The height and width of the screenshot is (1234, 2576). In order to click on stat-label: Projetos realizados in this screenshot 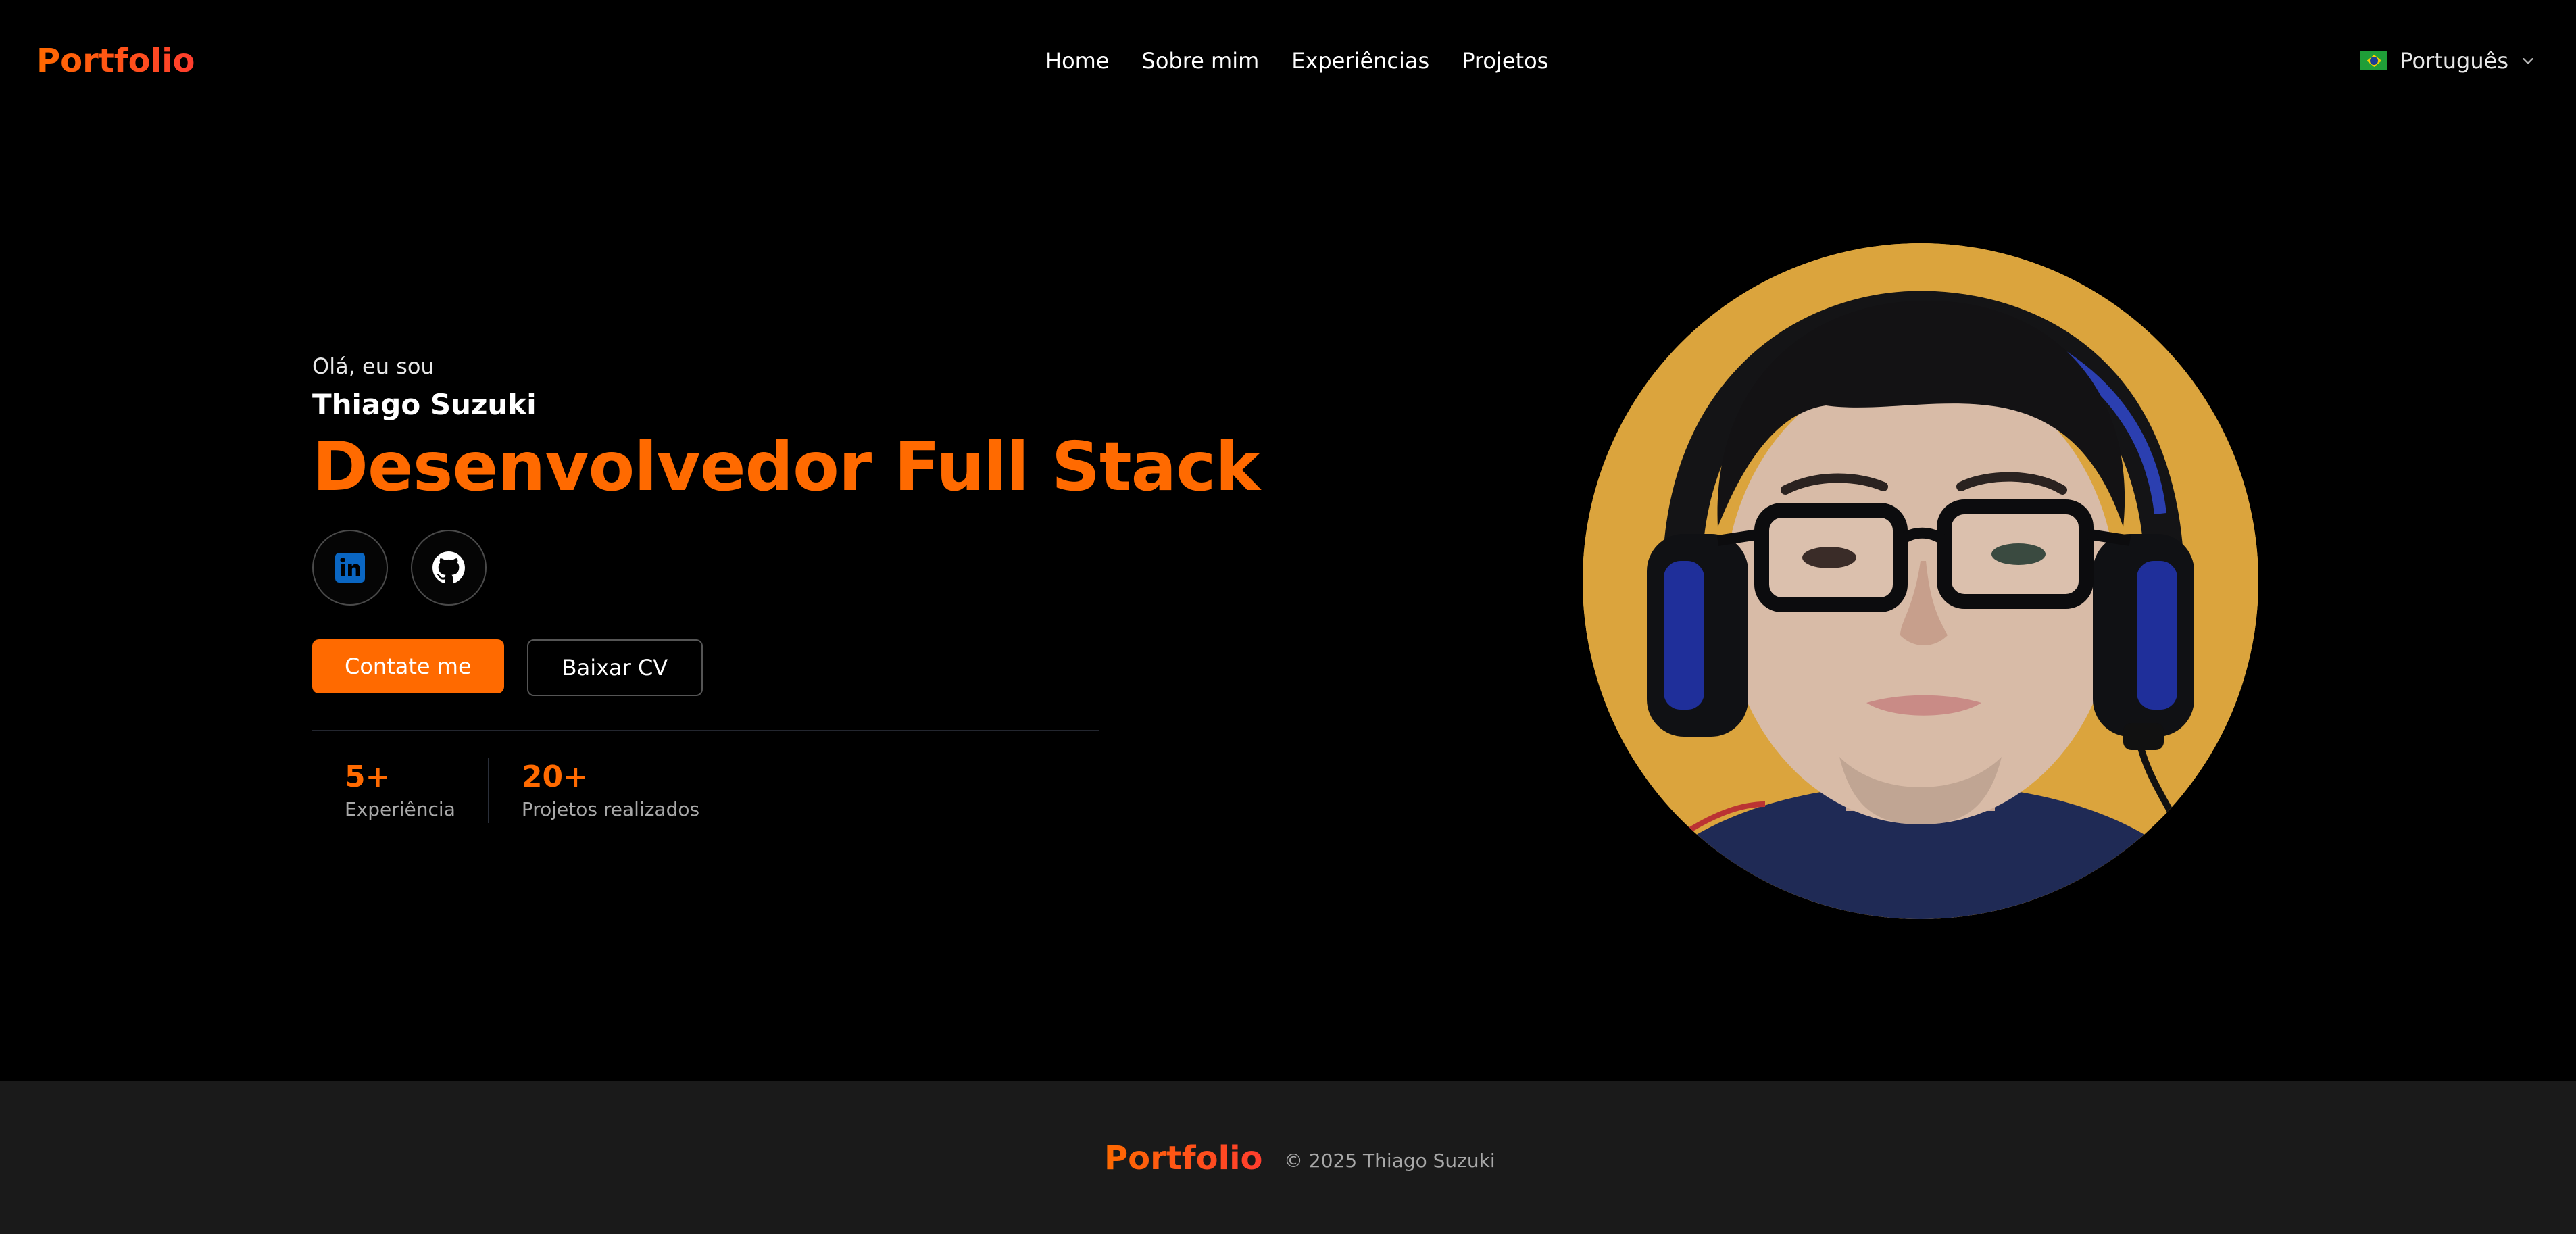, I will do `click(611, 809)`.